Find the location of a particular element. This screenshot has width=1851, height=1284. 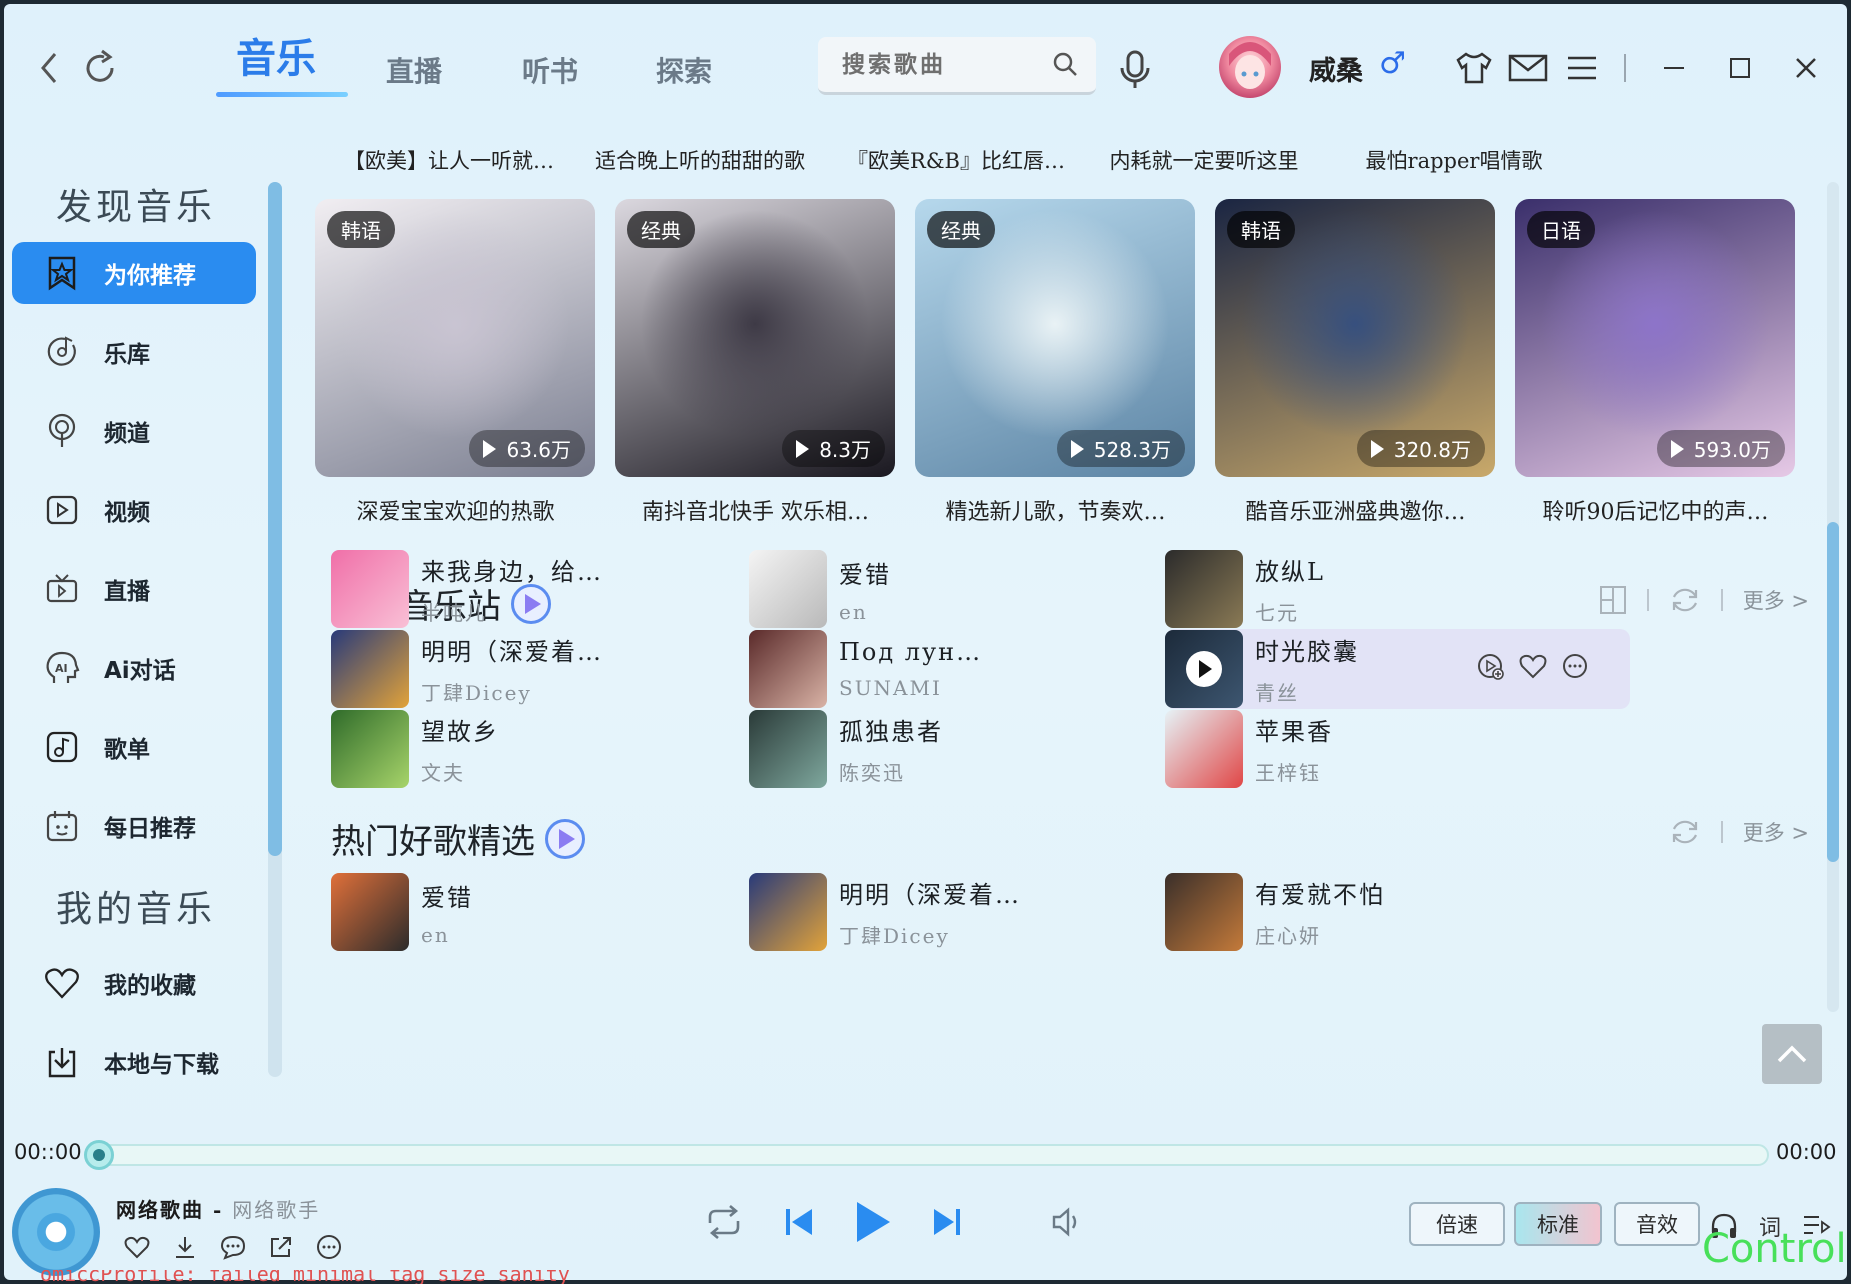

playlist-card: 日语 593.0万 is located at coordinates (1655, 338).